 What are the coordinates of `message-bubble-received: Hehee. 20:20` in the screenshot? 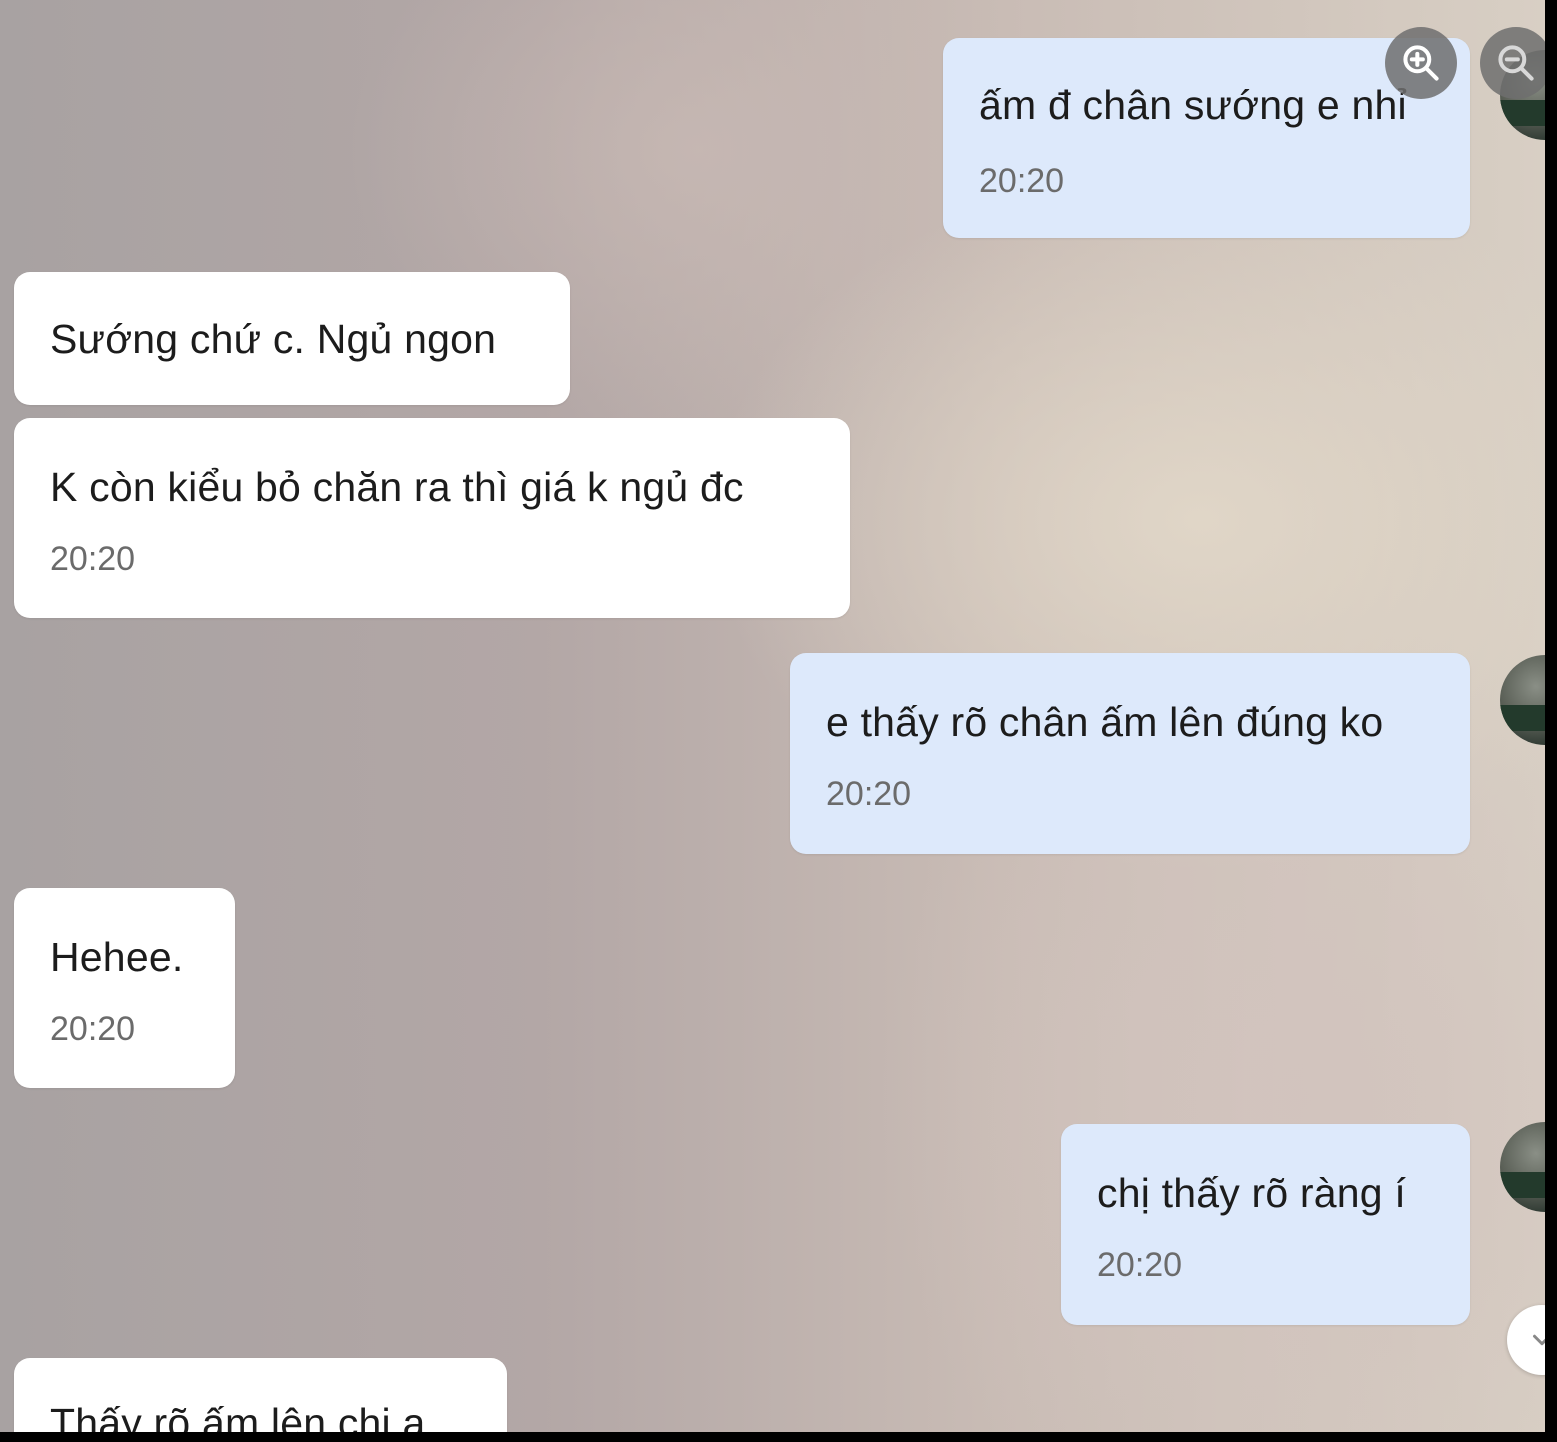 It's located at (124, 988).